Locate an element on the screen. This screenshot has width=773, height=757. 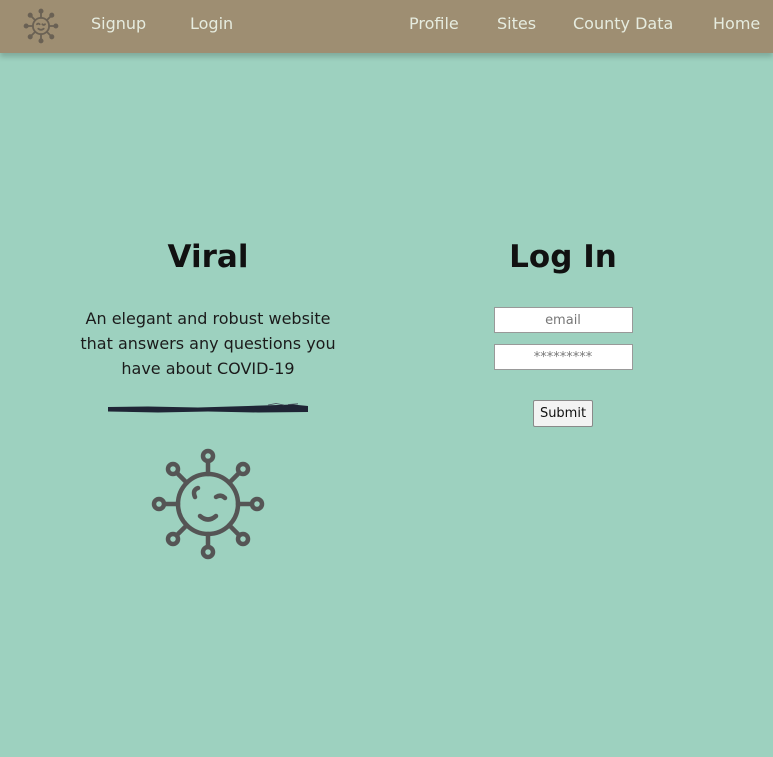
login-panel: Log In Submit is located at coordinates (563, 331).